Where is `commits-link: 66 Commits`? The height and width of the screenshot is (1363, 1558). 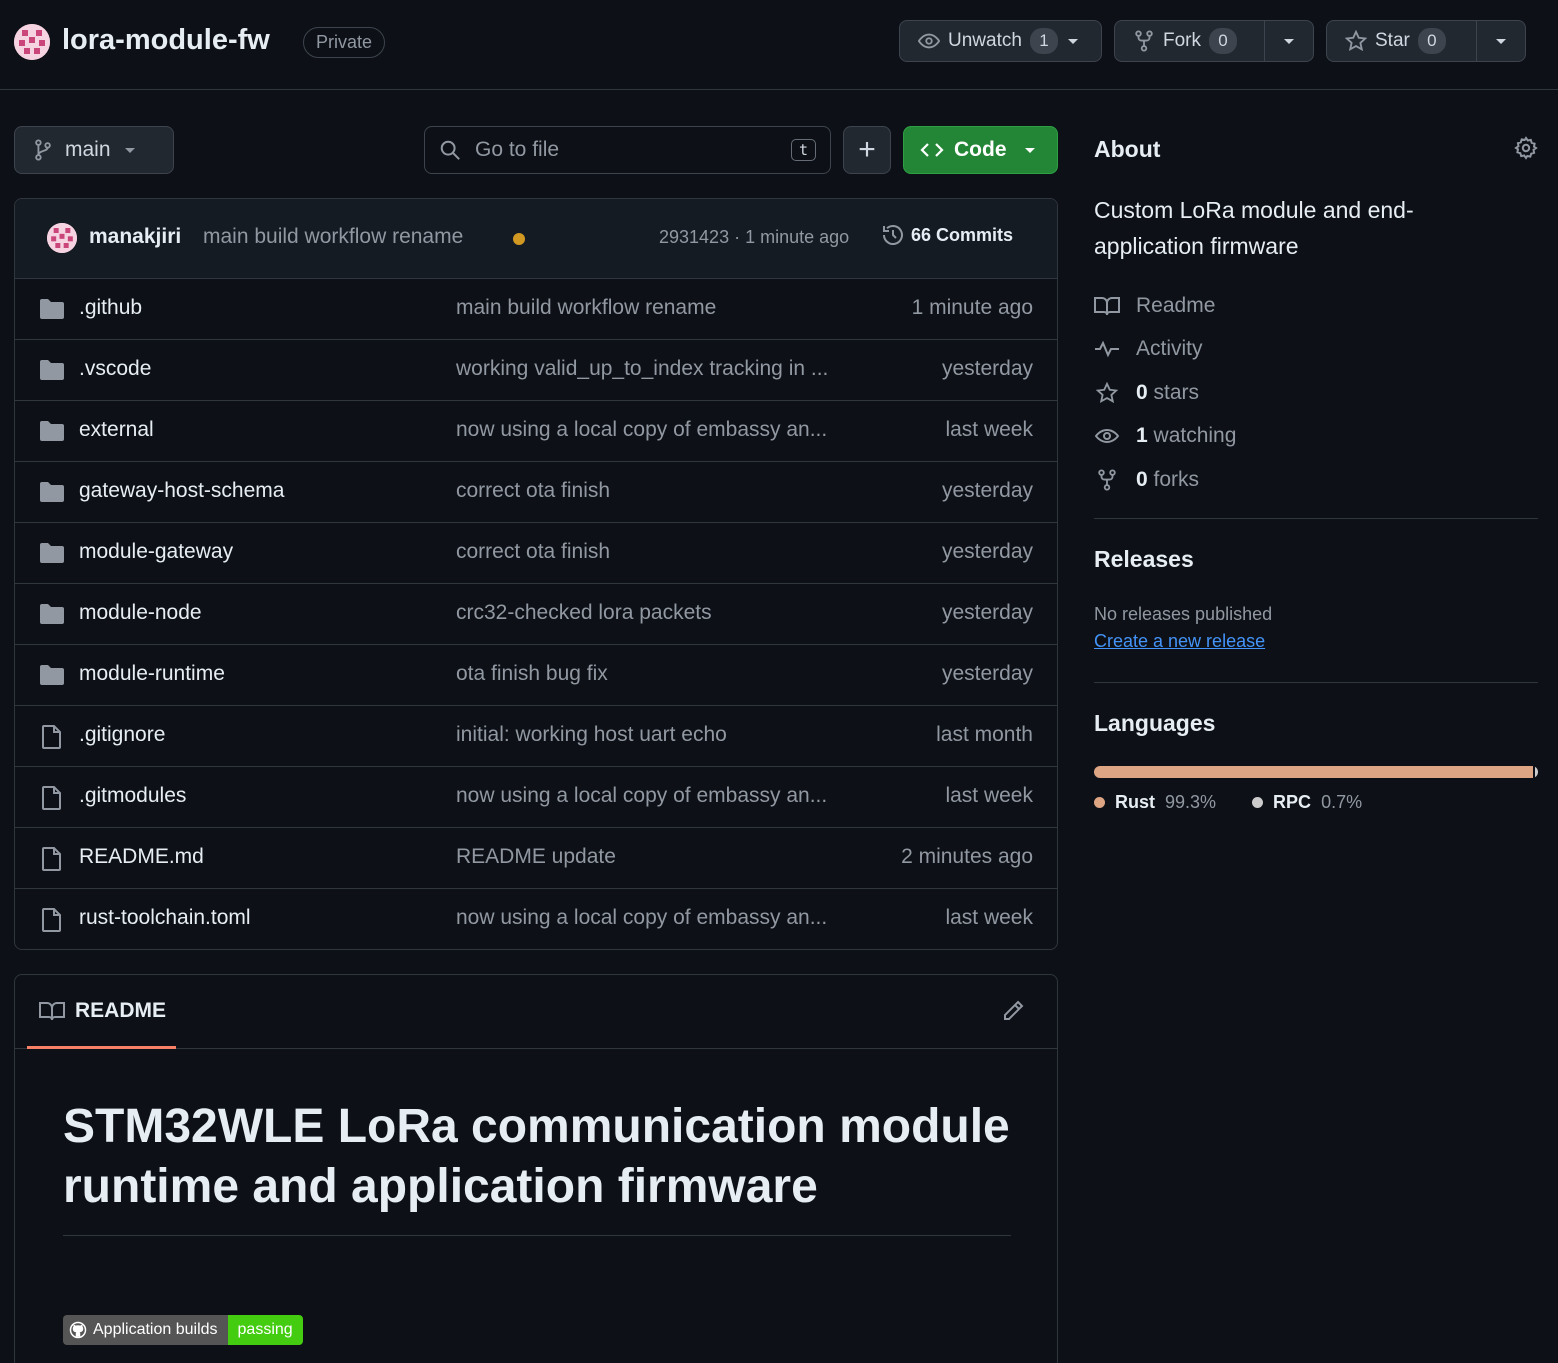
commits-link: 66 Commits is located at coordinates (947, 235).